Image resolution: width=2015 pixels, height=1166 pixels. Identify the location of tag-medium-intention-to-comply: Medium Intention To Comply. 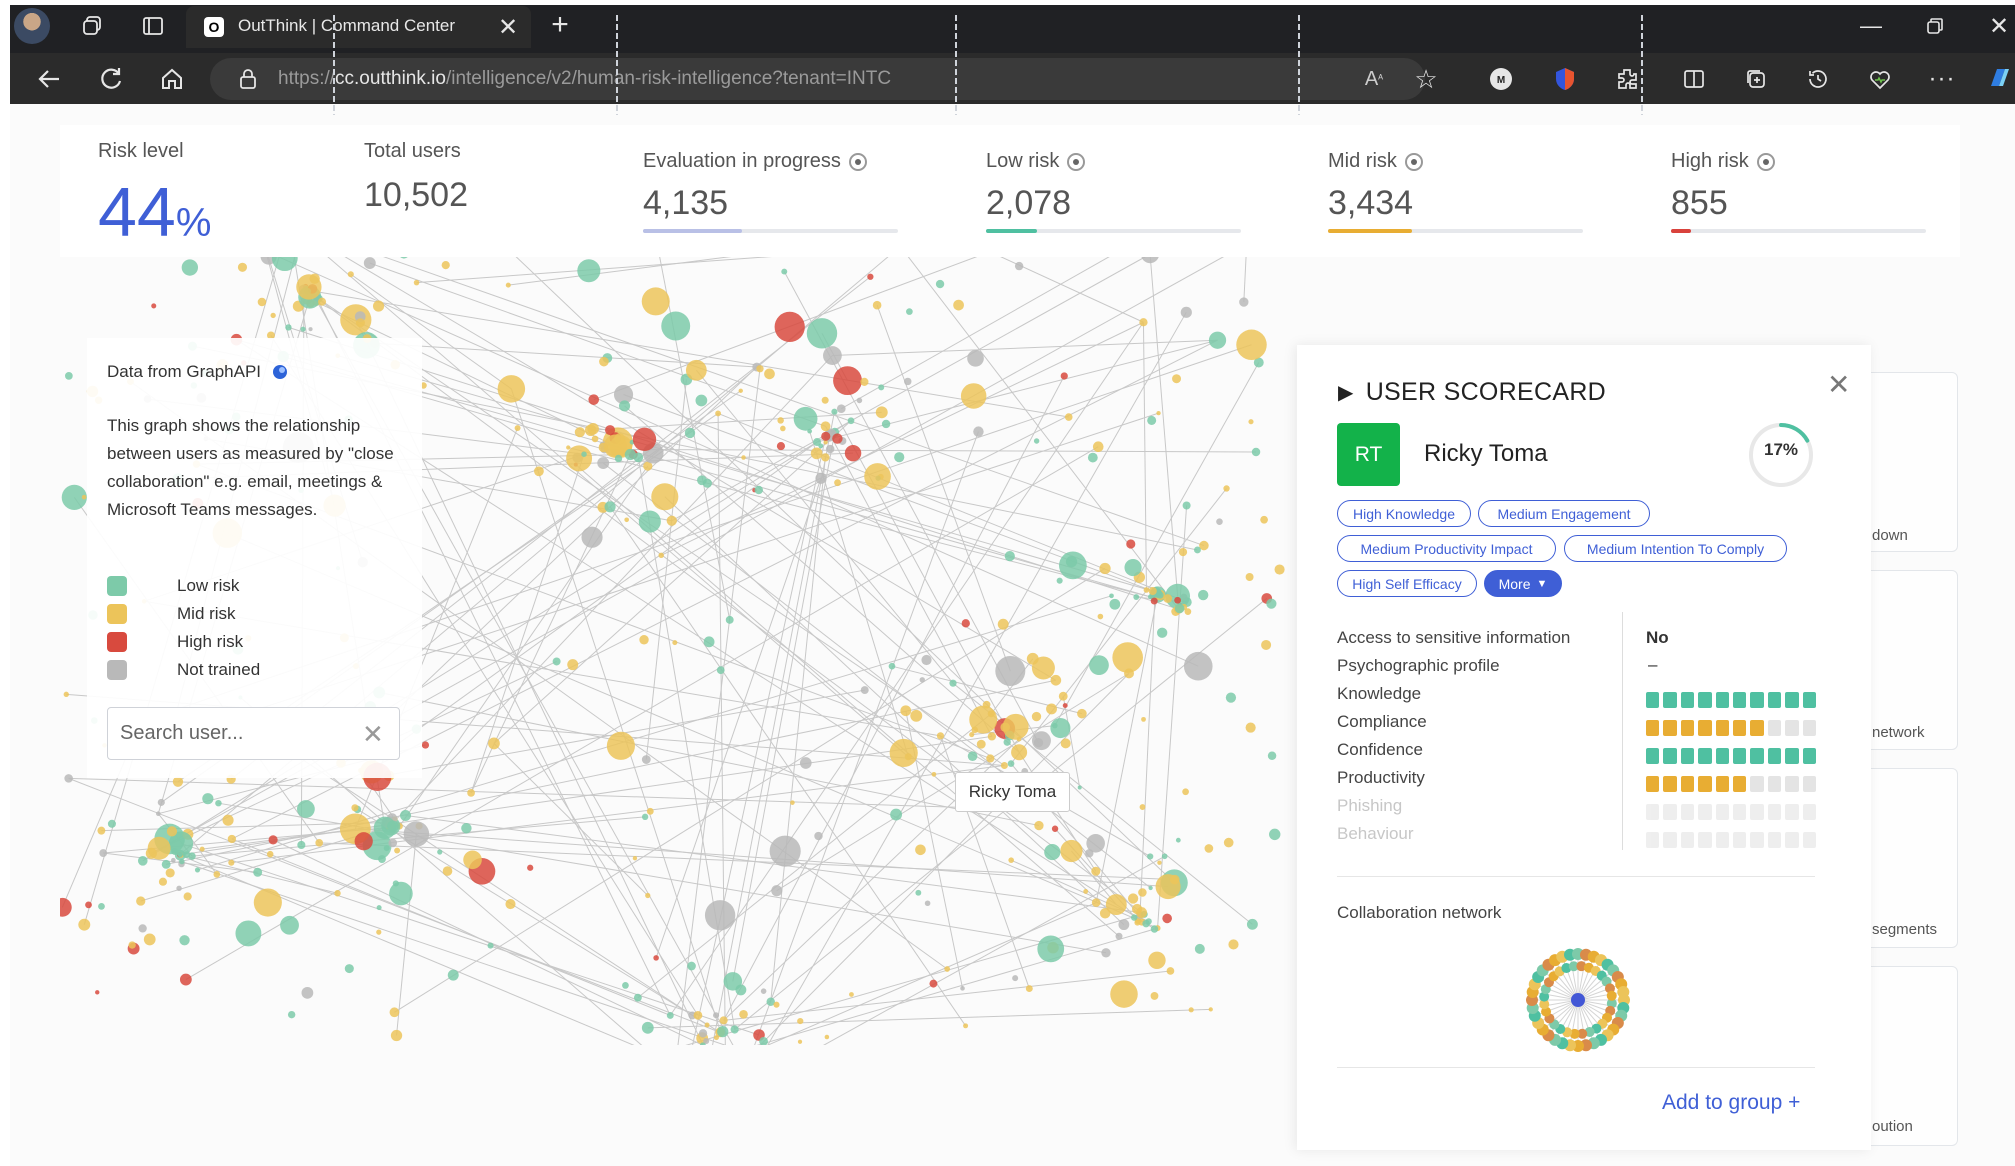
(1675, 548).